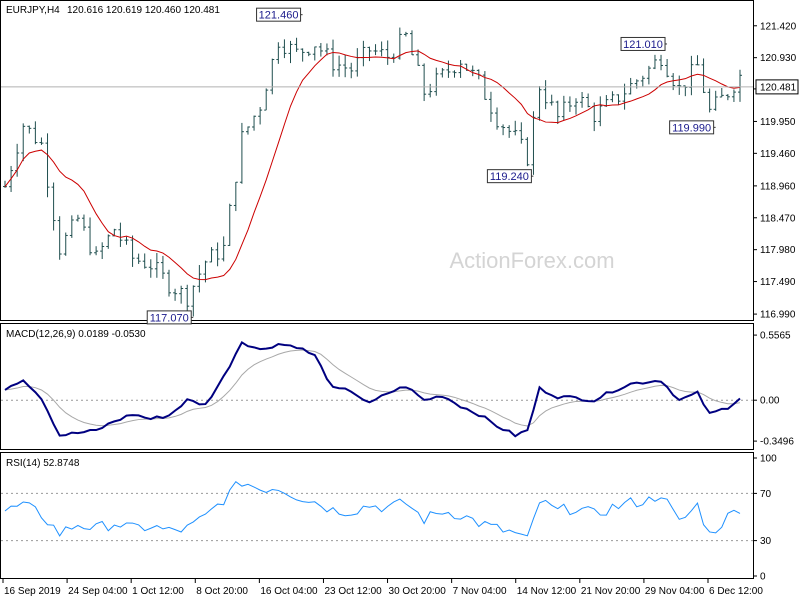 The height and width of the screenshot is (605, 800). What do you see at coordinates (763, 577) in the screenshot?
I see `rsi-y-tick-label: 0` at bounding box center [763, 577].